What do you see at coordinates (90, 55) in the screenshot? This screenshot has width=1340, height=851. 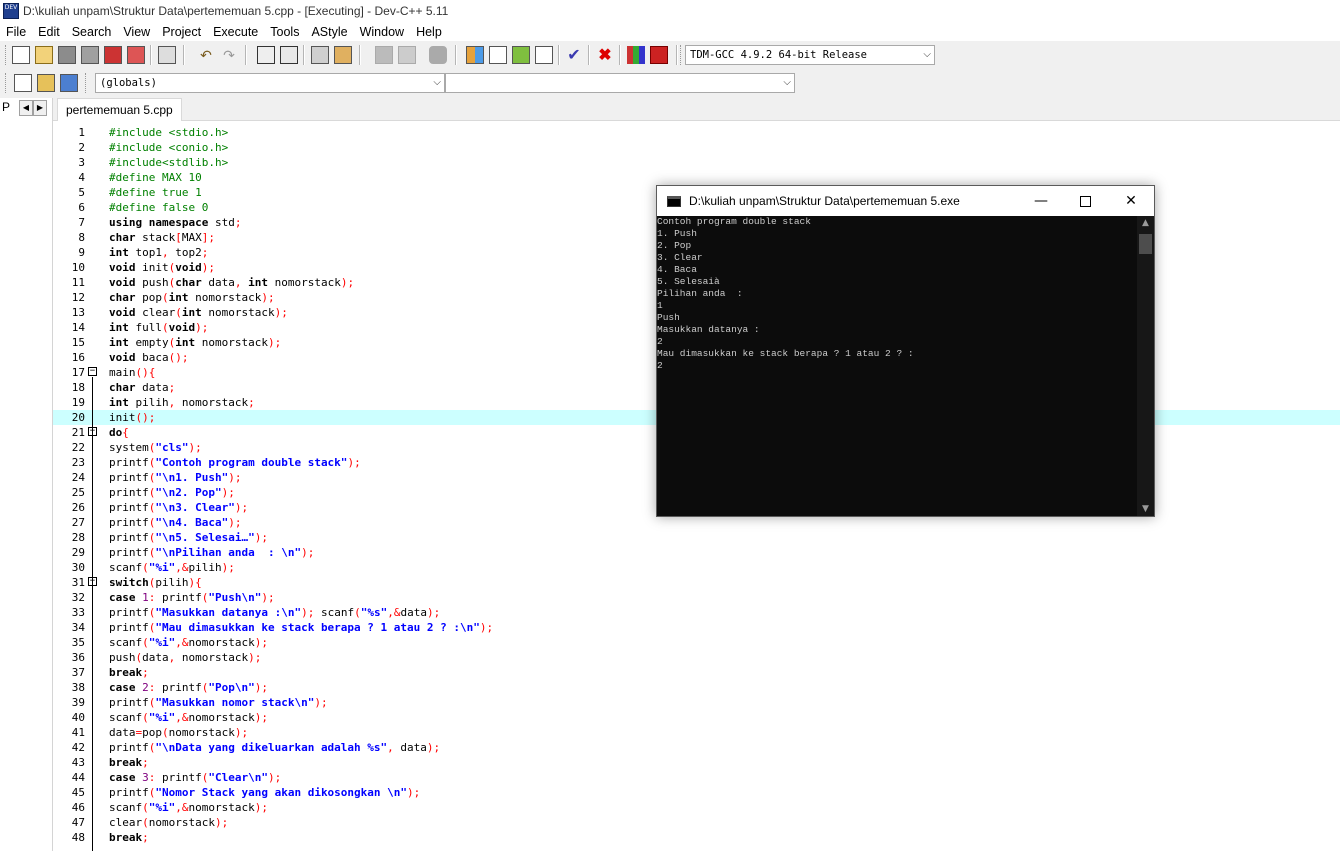 I see `save-all-icon` at bounding box center [90, 55].